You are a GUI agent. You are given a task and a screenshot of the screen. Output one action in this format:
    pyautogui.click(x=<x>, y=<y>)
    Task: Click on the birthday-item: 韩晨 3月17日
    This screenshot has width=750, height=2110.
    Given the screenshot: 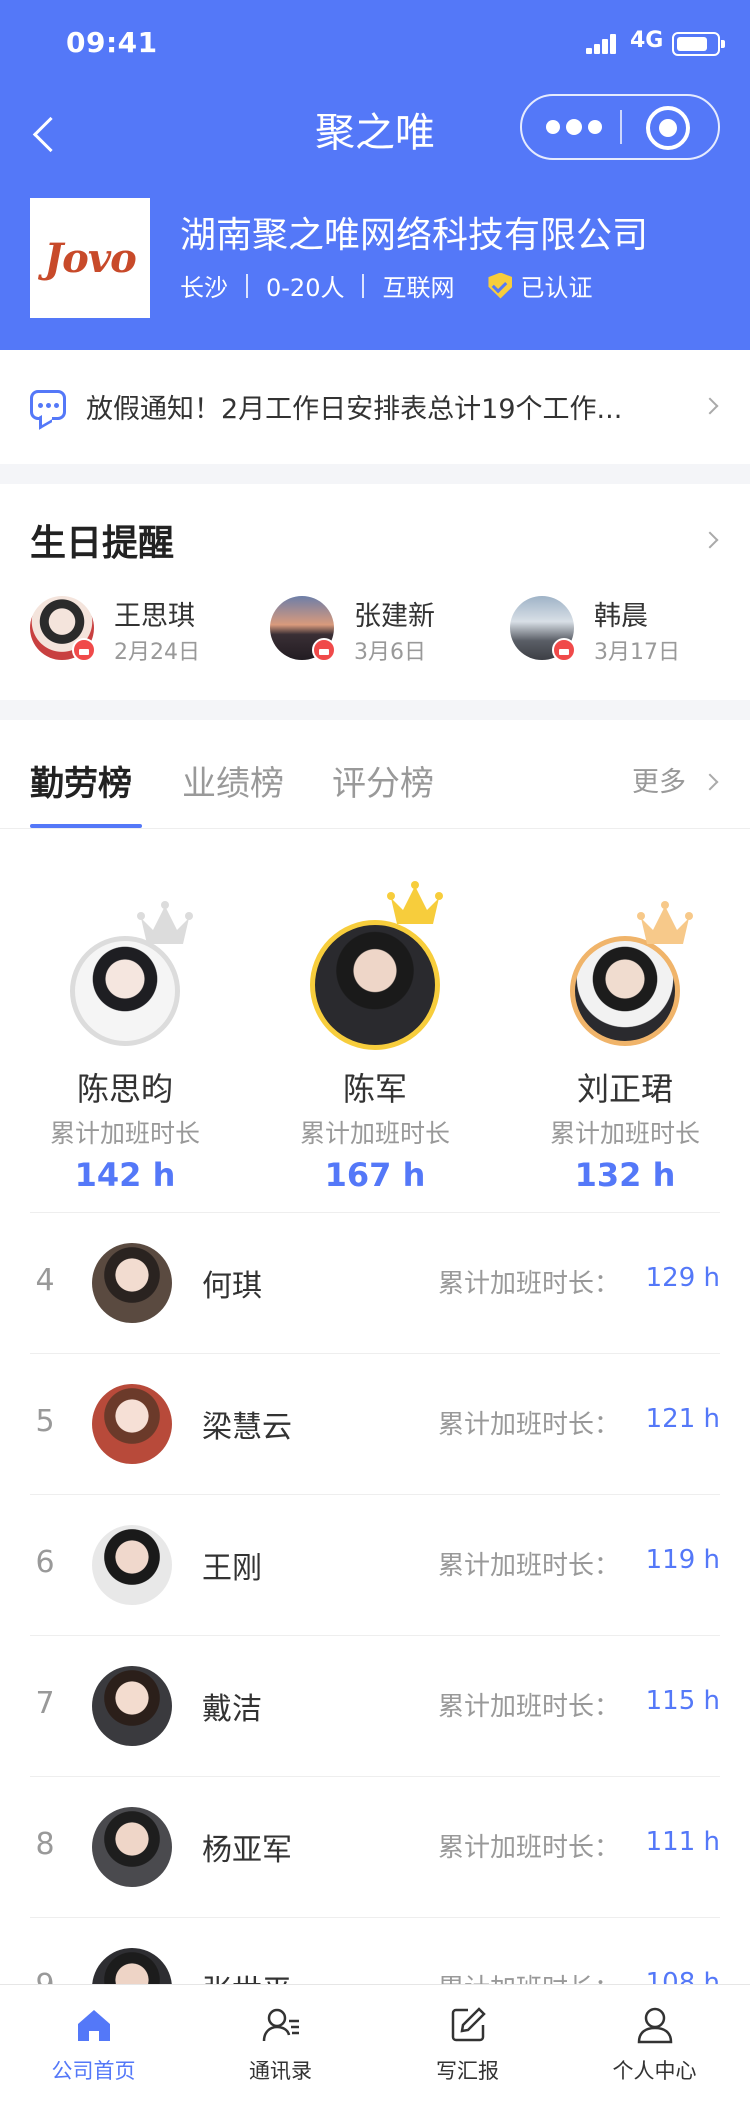 What is the action you would take?
    pyautogui.click(x=610, y=632)
    